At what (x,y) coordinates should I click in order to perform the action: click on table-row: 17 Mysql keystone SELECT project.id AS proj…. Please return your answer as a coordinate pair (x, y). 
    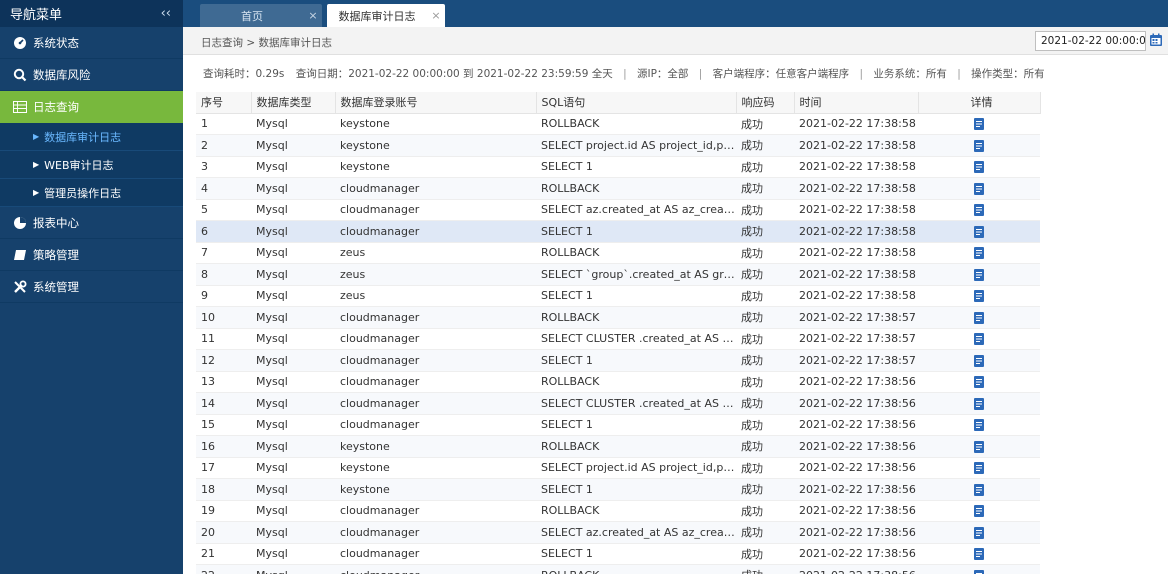
    Looking at the image, I should click on (618, 468).